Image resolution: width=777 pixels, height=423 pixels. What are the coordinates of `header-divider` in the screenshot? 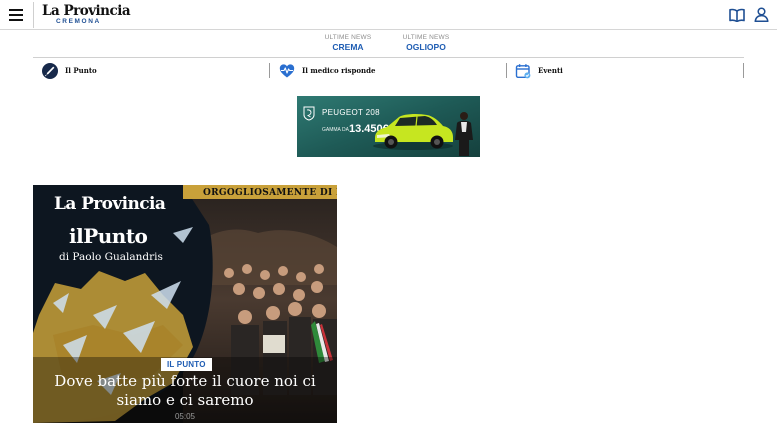 It's located at (33, 15).